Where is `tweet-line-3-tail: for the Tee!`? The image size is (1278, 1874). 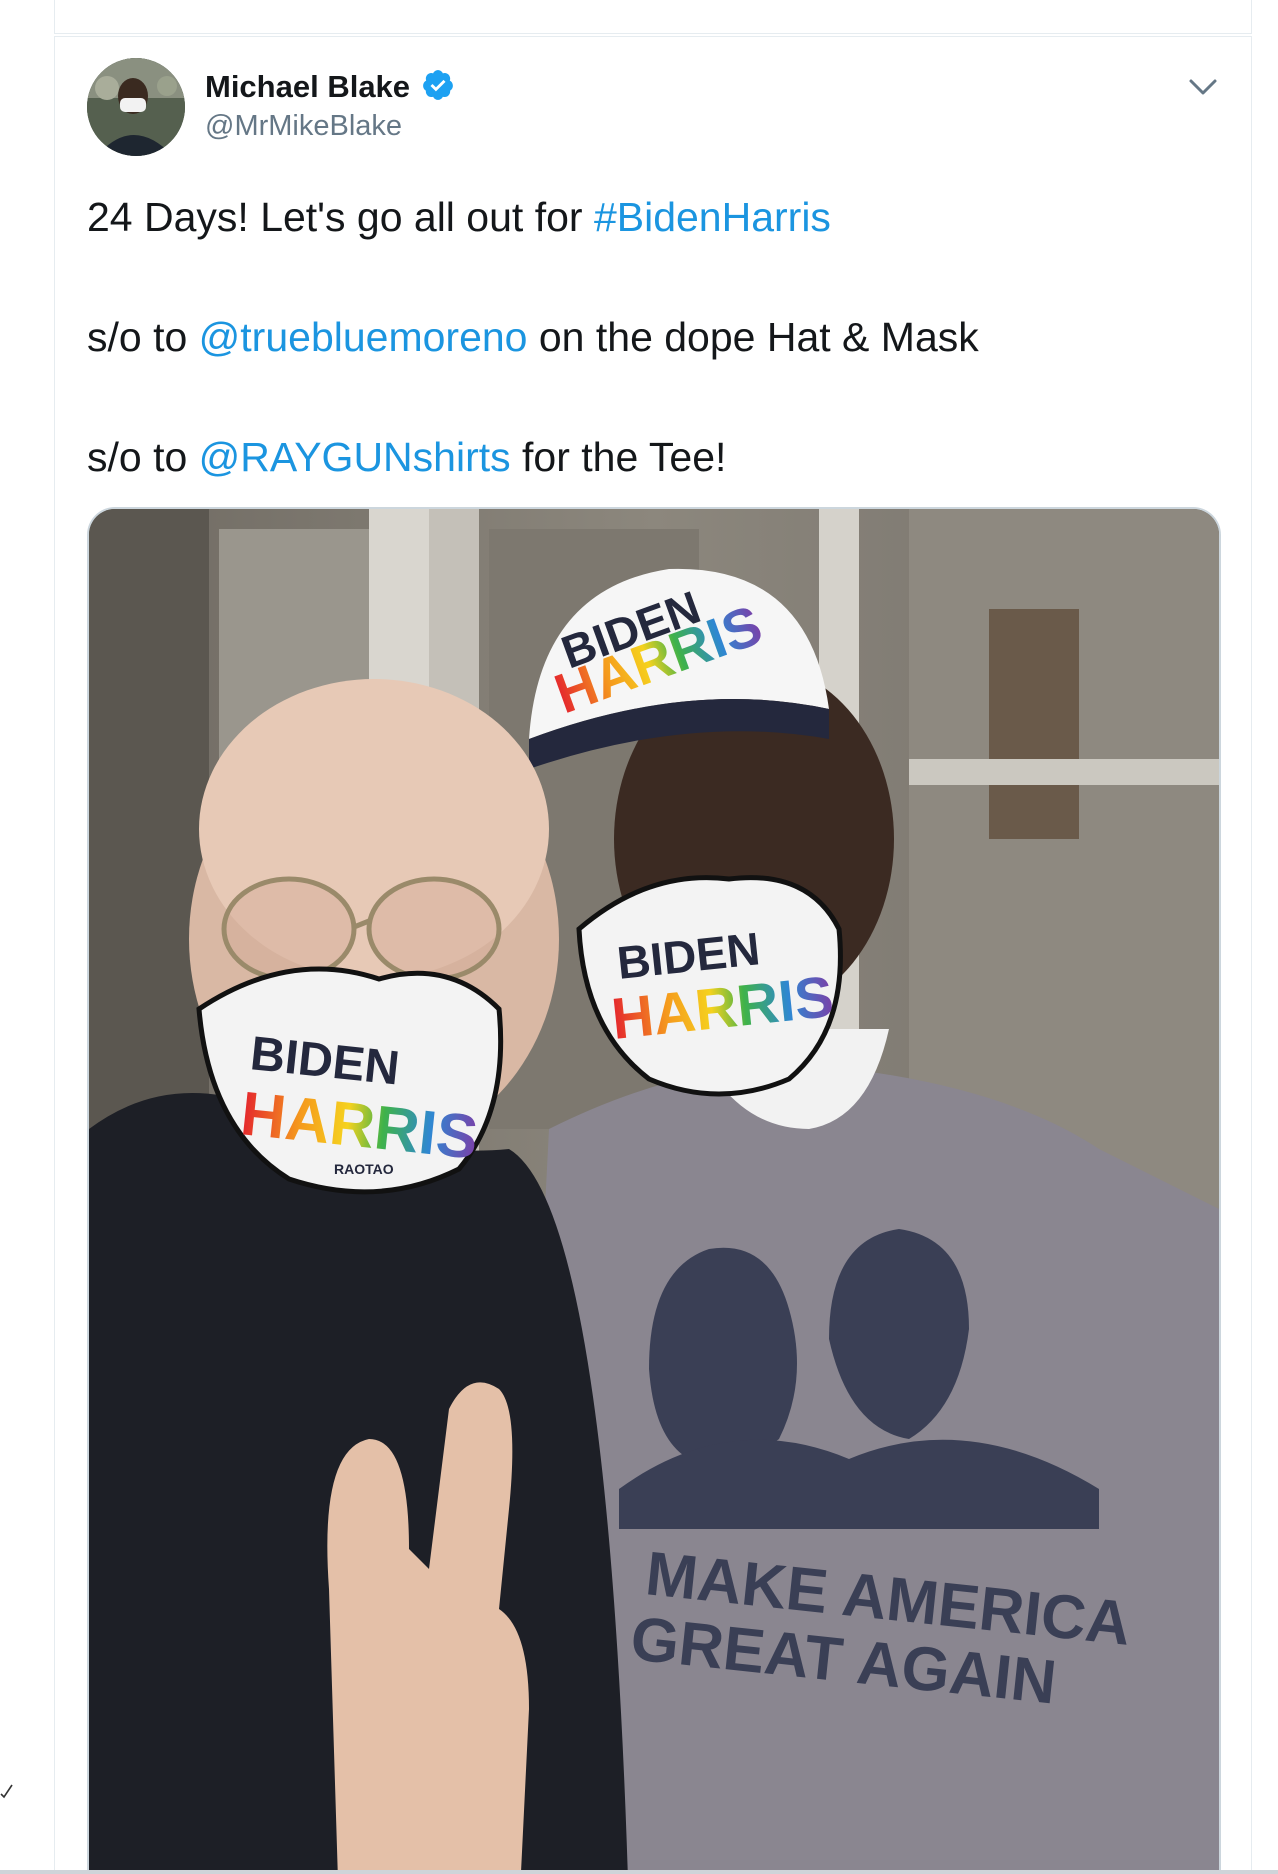 tweet-line-3-tail: for the Tee! is located at coordinates (618, 457).